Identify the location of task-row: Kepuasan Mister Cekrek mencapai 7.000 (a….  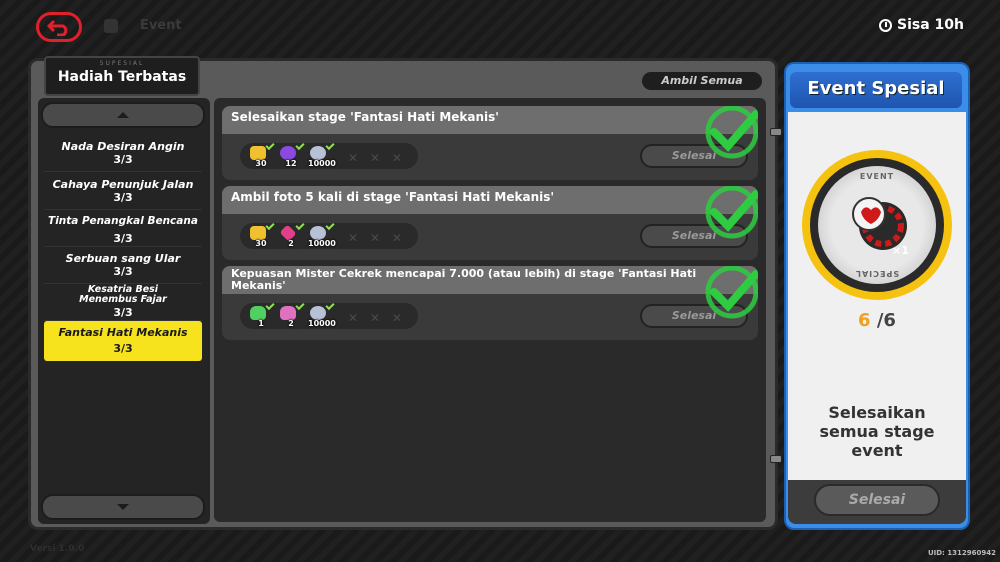
(490, 303).